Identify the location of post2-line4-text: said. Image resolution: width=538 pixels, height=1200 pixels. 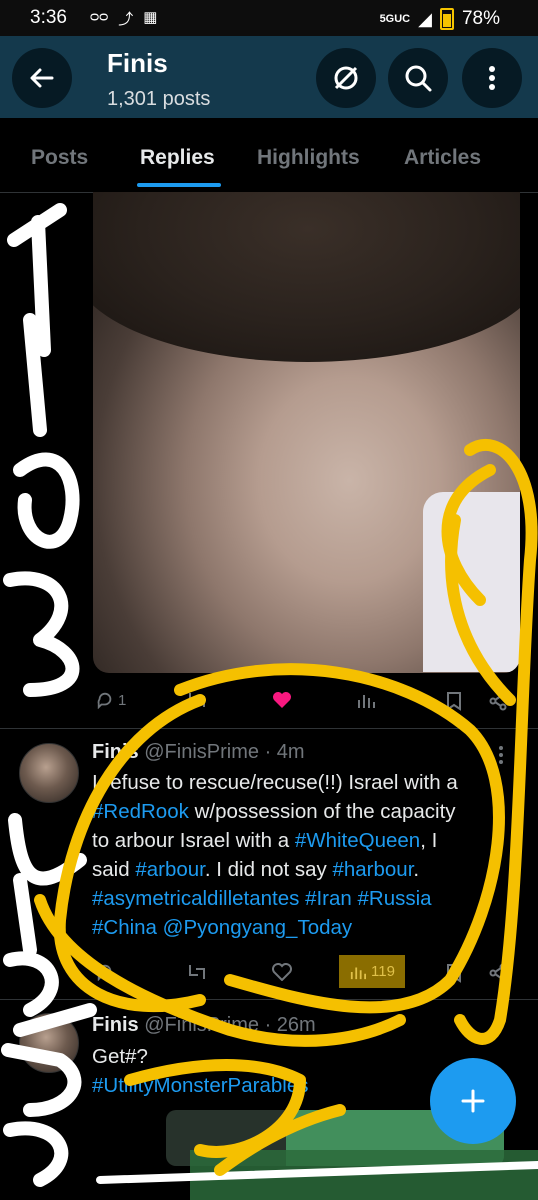
(114, 869).